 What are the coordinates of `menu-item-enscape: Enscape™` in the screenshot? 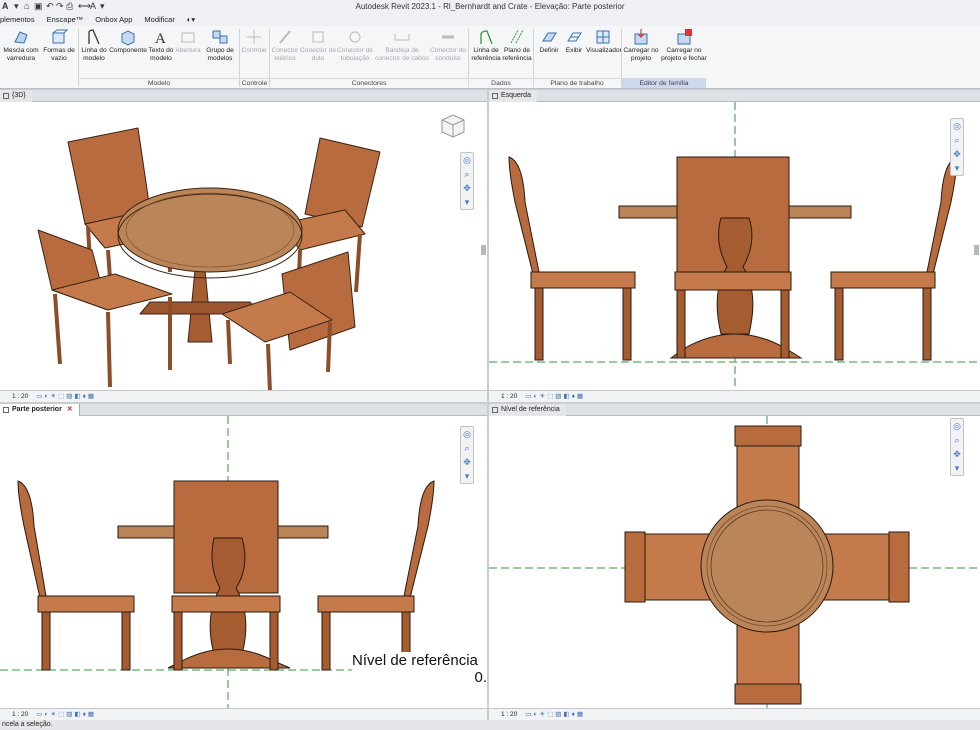 It's located at (65, 20).